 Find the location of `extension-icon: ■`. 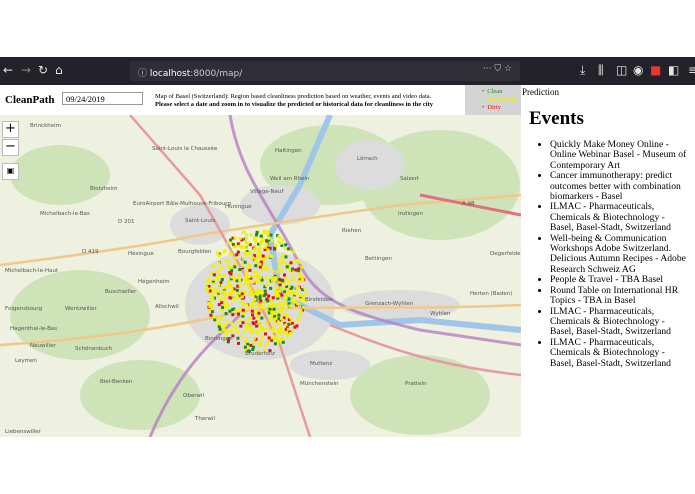

extension-icon: ■ is located at coordinates (655, 70).